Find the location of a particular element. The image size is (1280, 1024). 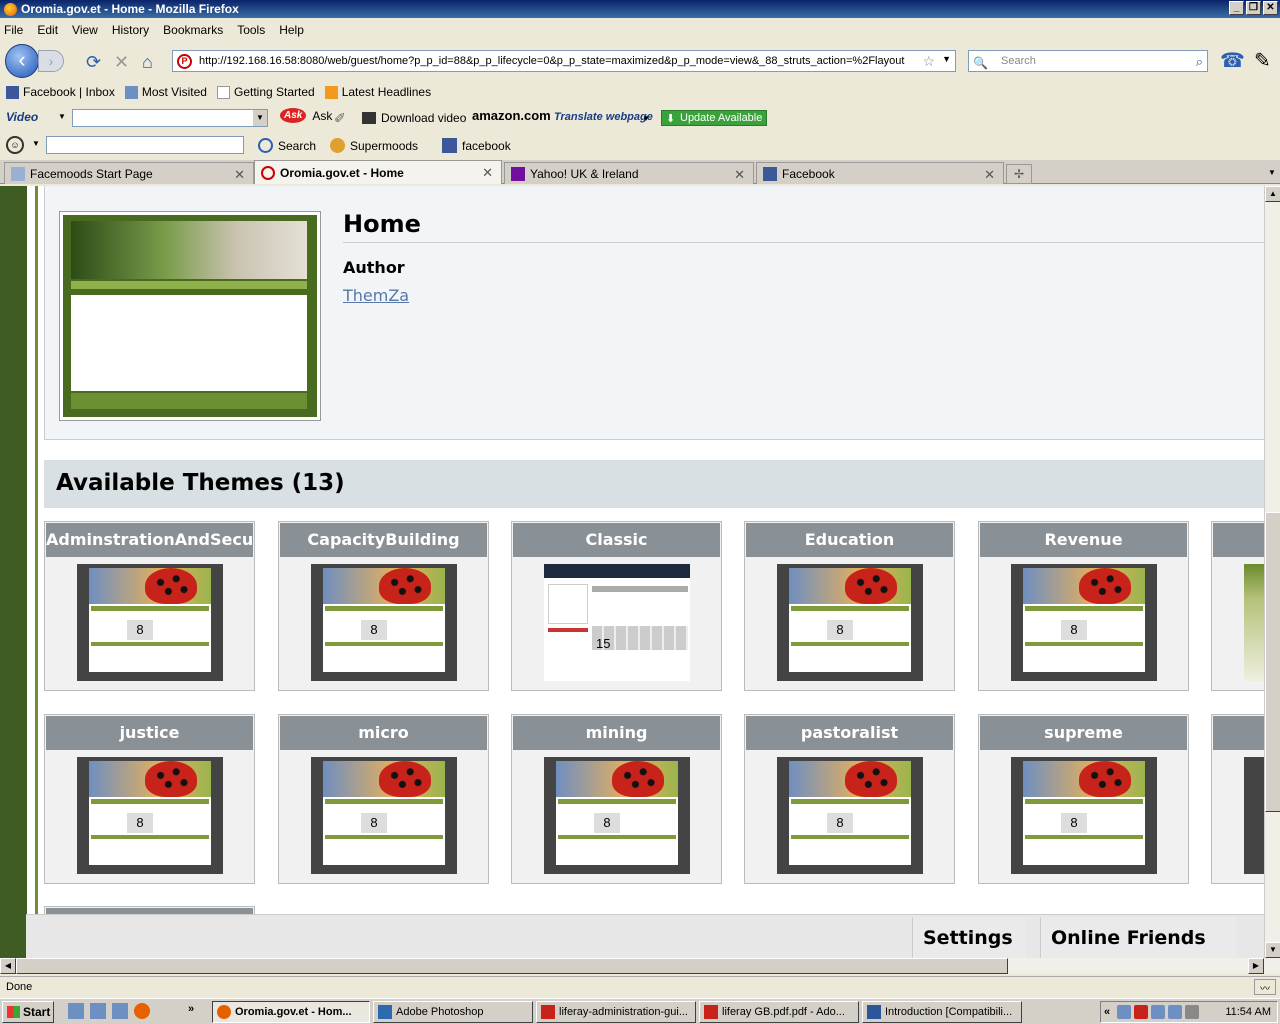

theme-card: AdminstrationAndSecurity 8 is located at coordinates (149, 606).